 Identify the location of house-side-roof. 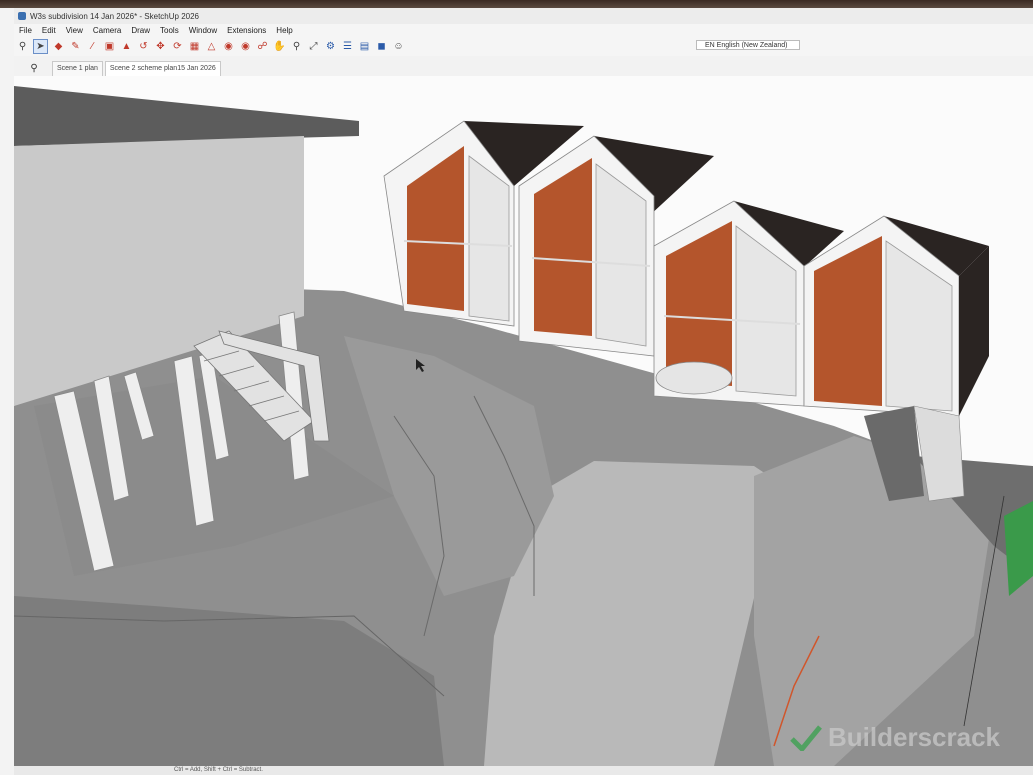
(974, 331).